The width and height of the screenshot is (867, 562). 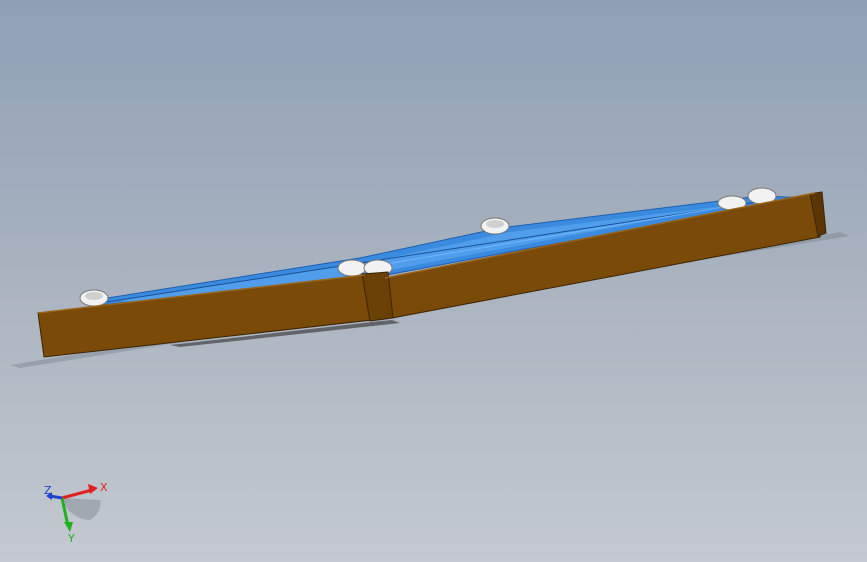 I want to click on y-axis-arrowhead, so click(x=68, y=527).